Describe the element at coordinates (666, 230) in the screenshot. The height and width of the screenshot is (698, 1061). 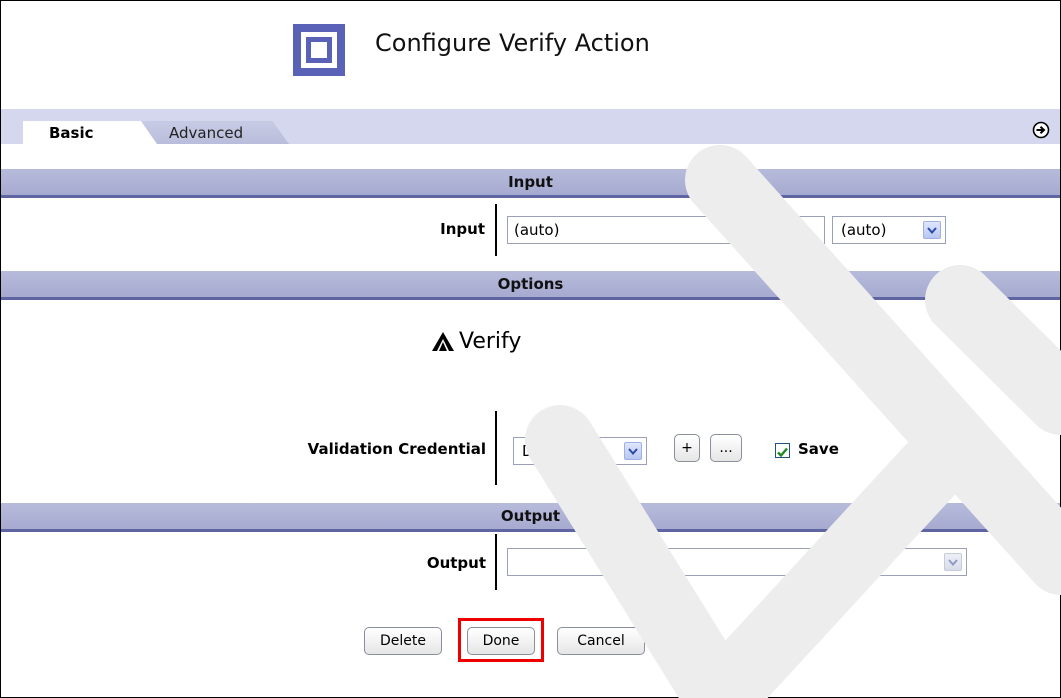
I see `input-field` at that location.